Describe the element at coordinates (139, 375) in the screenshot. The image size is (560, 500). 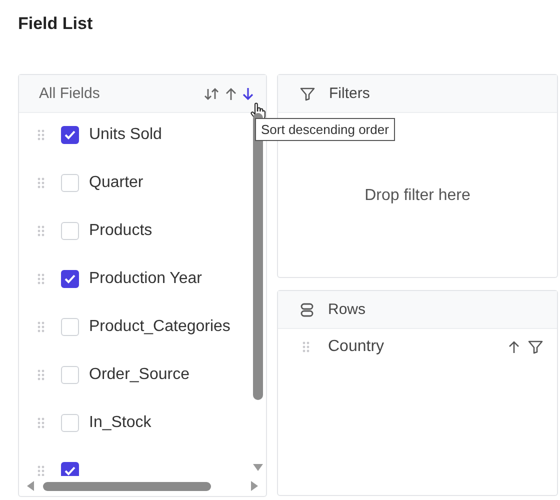
I see `field-label: Order_Source` at that location.